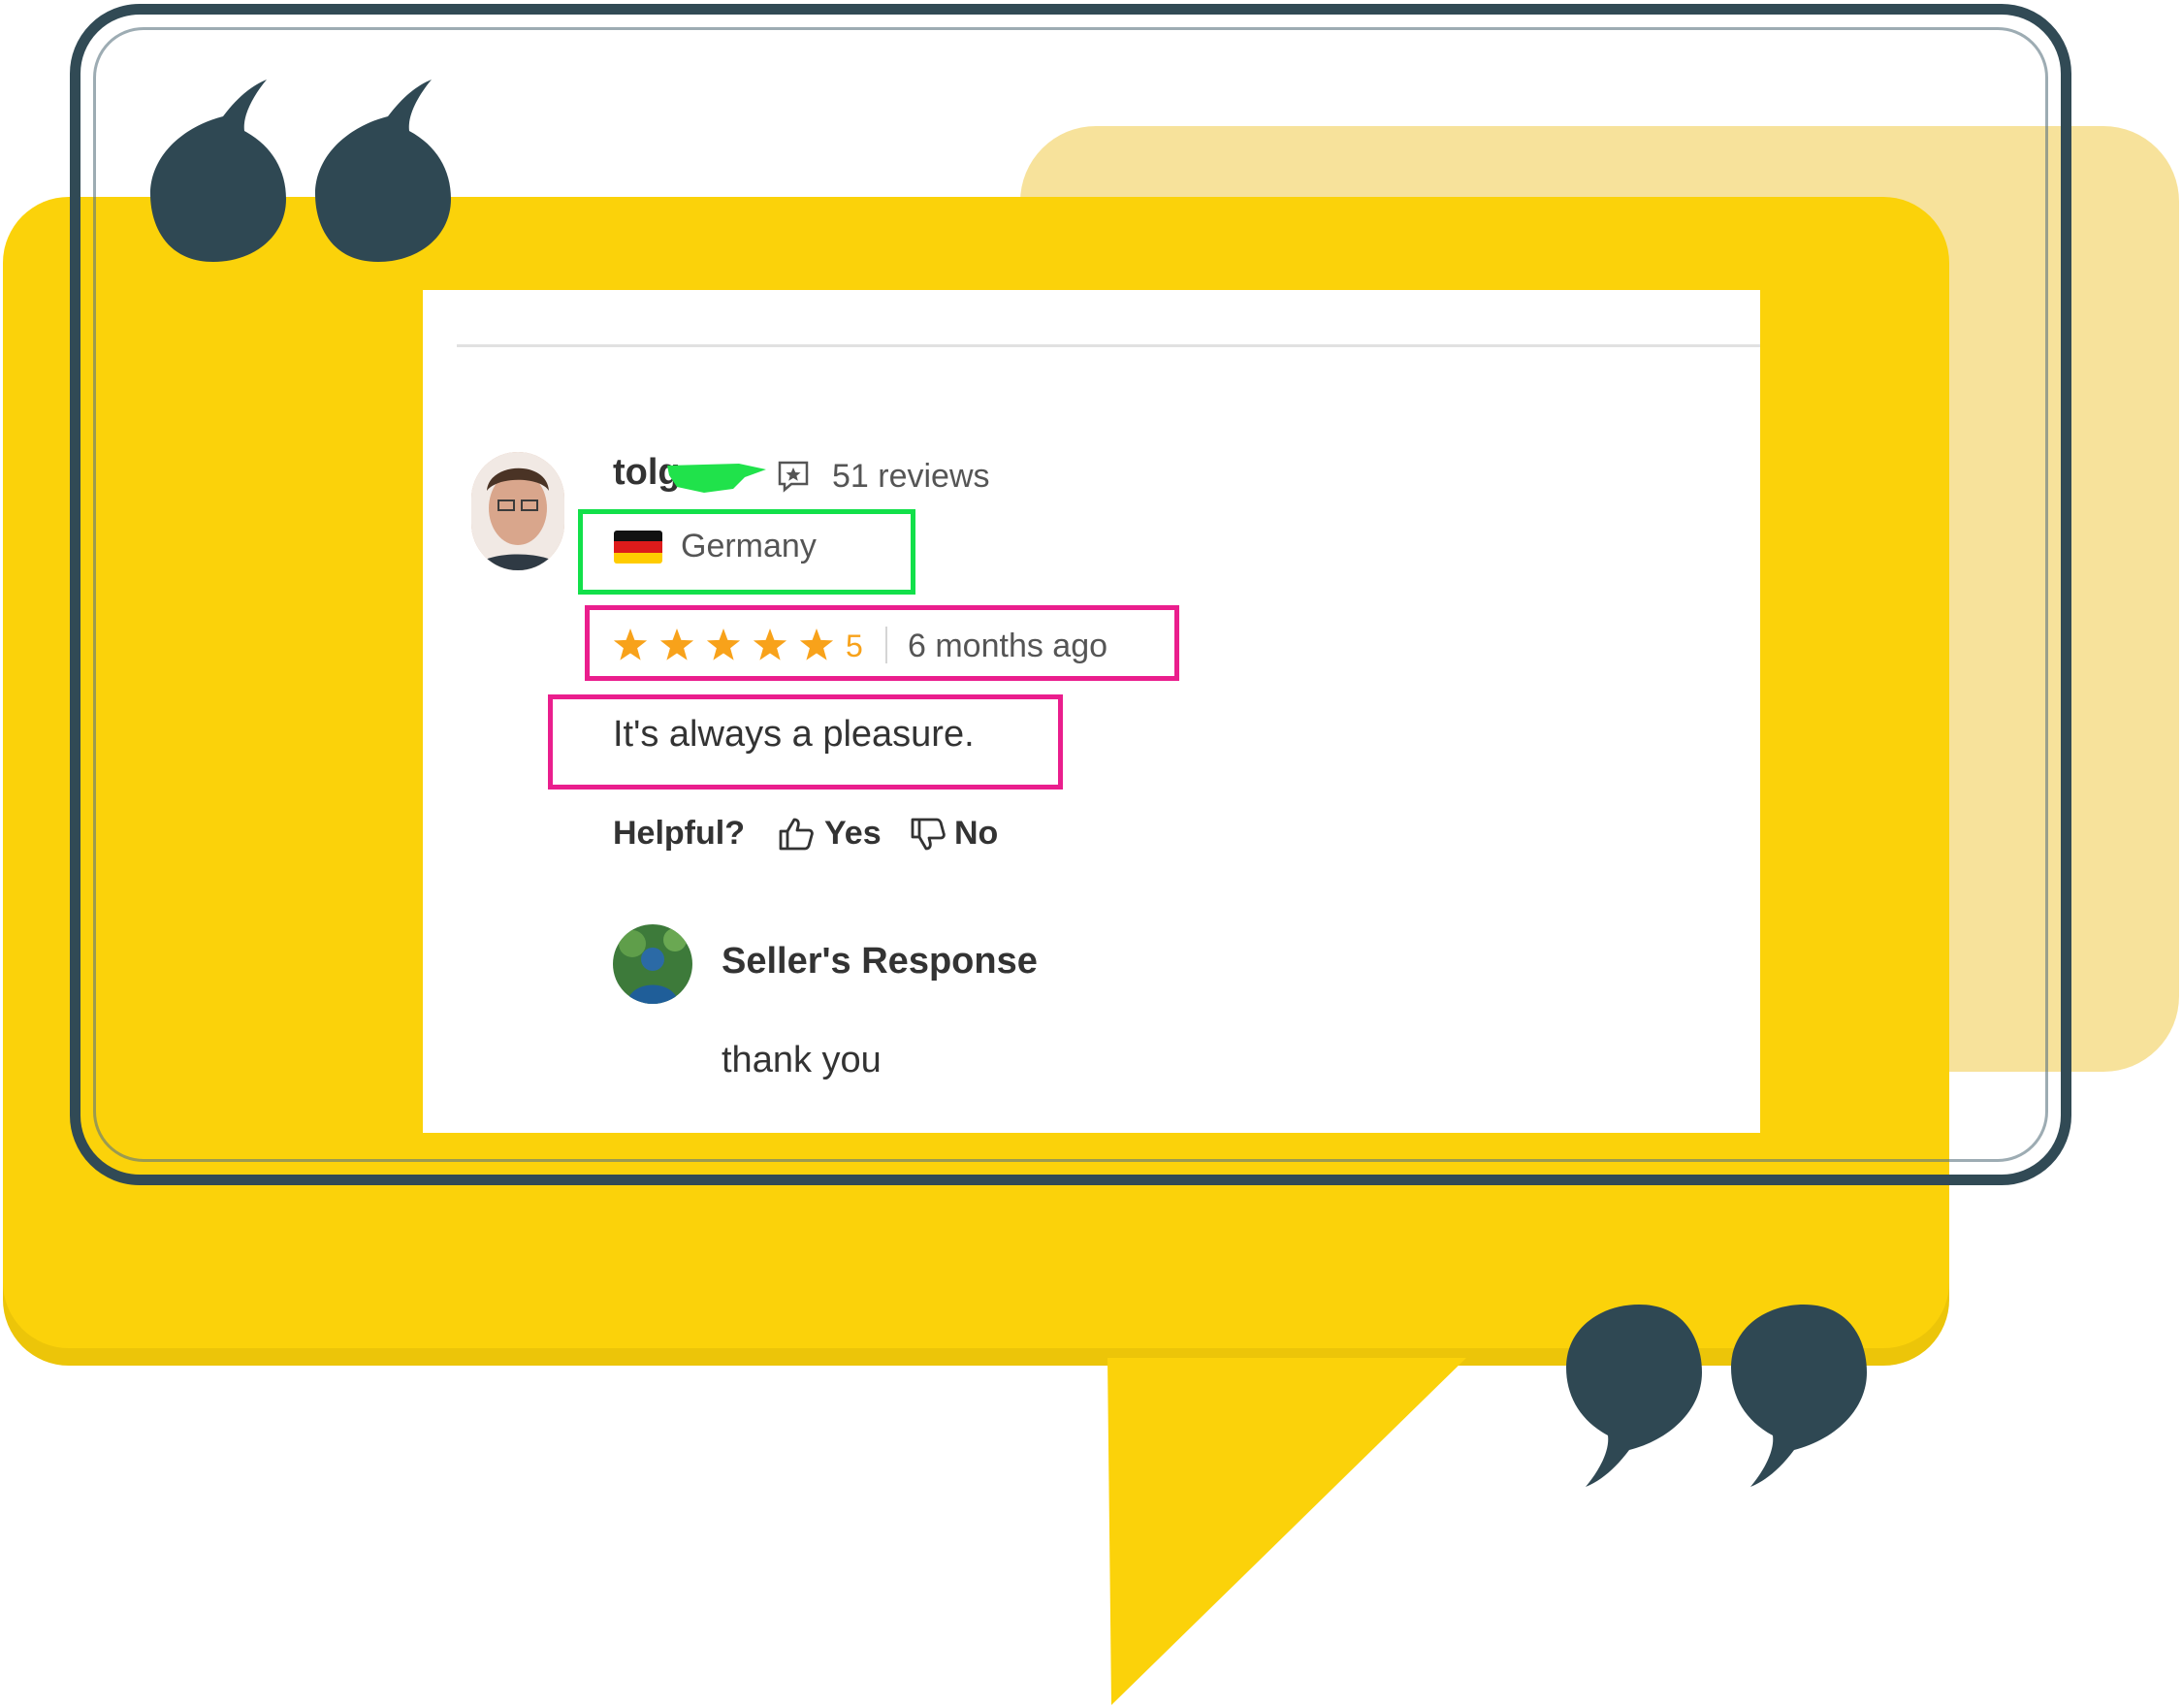  What do you see at coordinates (794, 735) in the screenshot?
I see `review-text: It's always a pleasure.` at bounding box center [794, 735].